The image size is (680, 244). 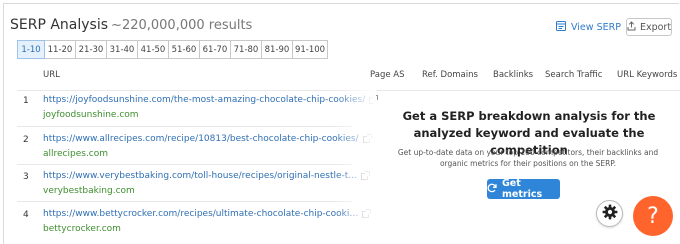 I want to click on page-title: SERP Analysis ~220,000,000 results, so click(x=131, y=25).